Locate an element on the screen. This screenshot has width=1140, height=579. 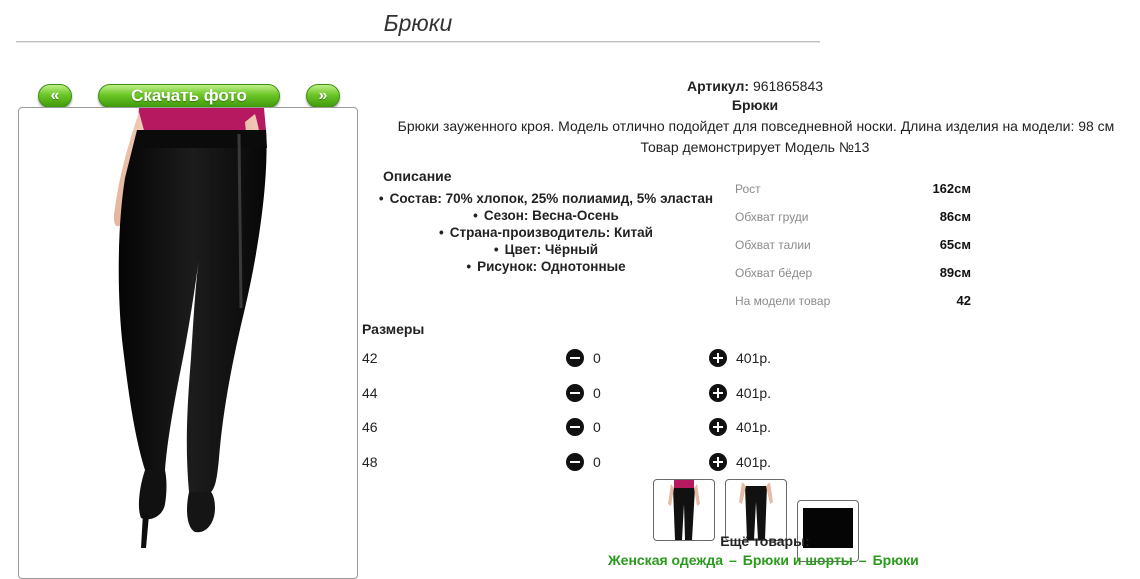
param-row-height: Рост 162см is located at coordinates (853, 194).